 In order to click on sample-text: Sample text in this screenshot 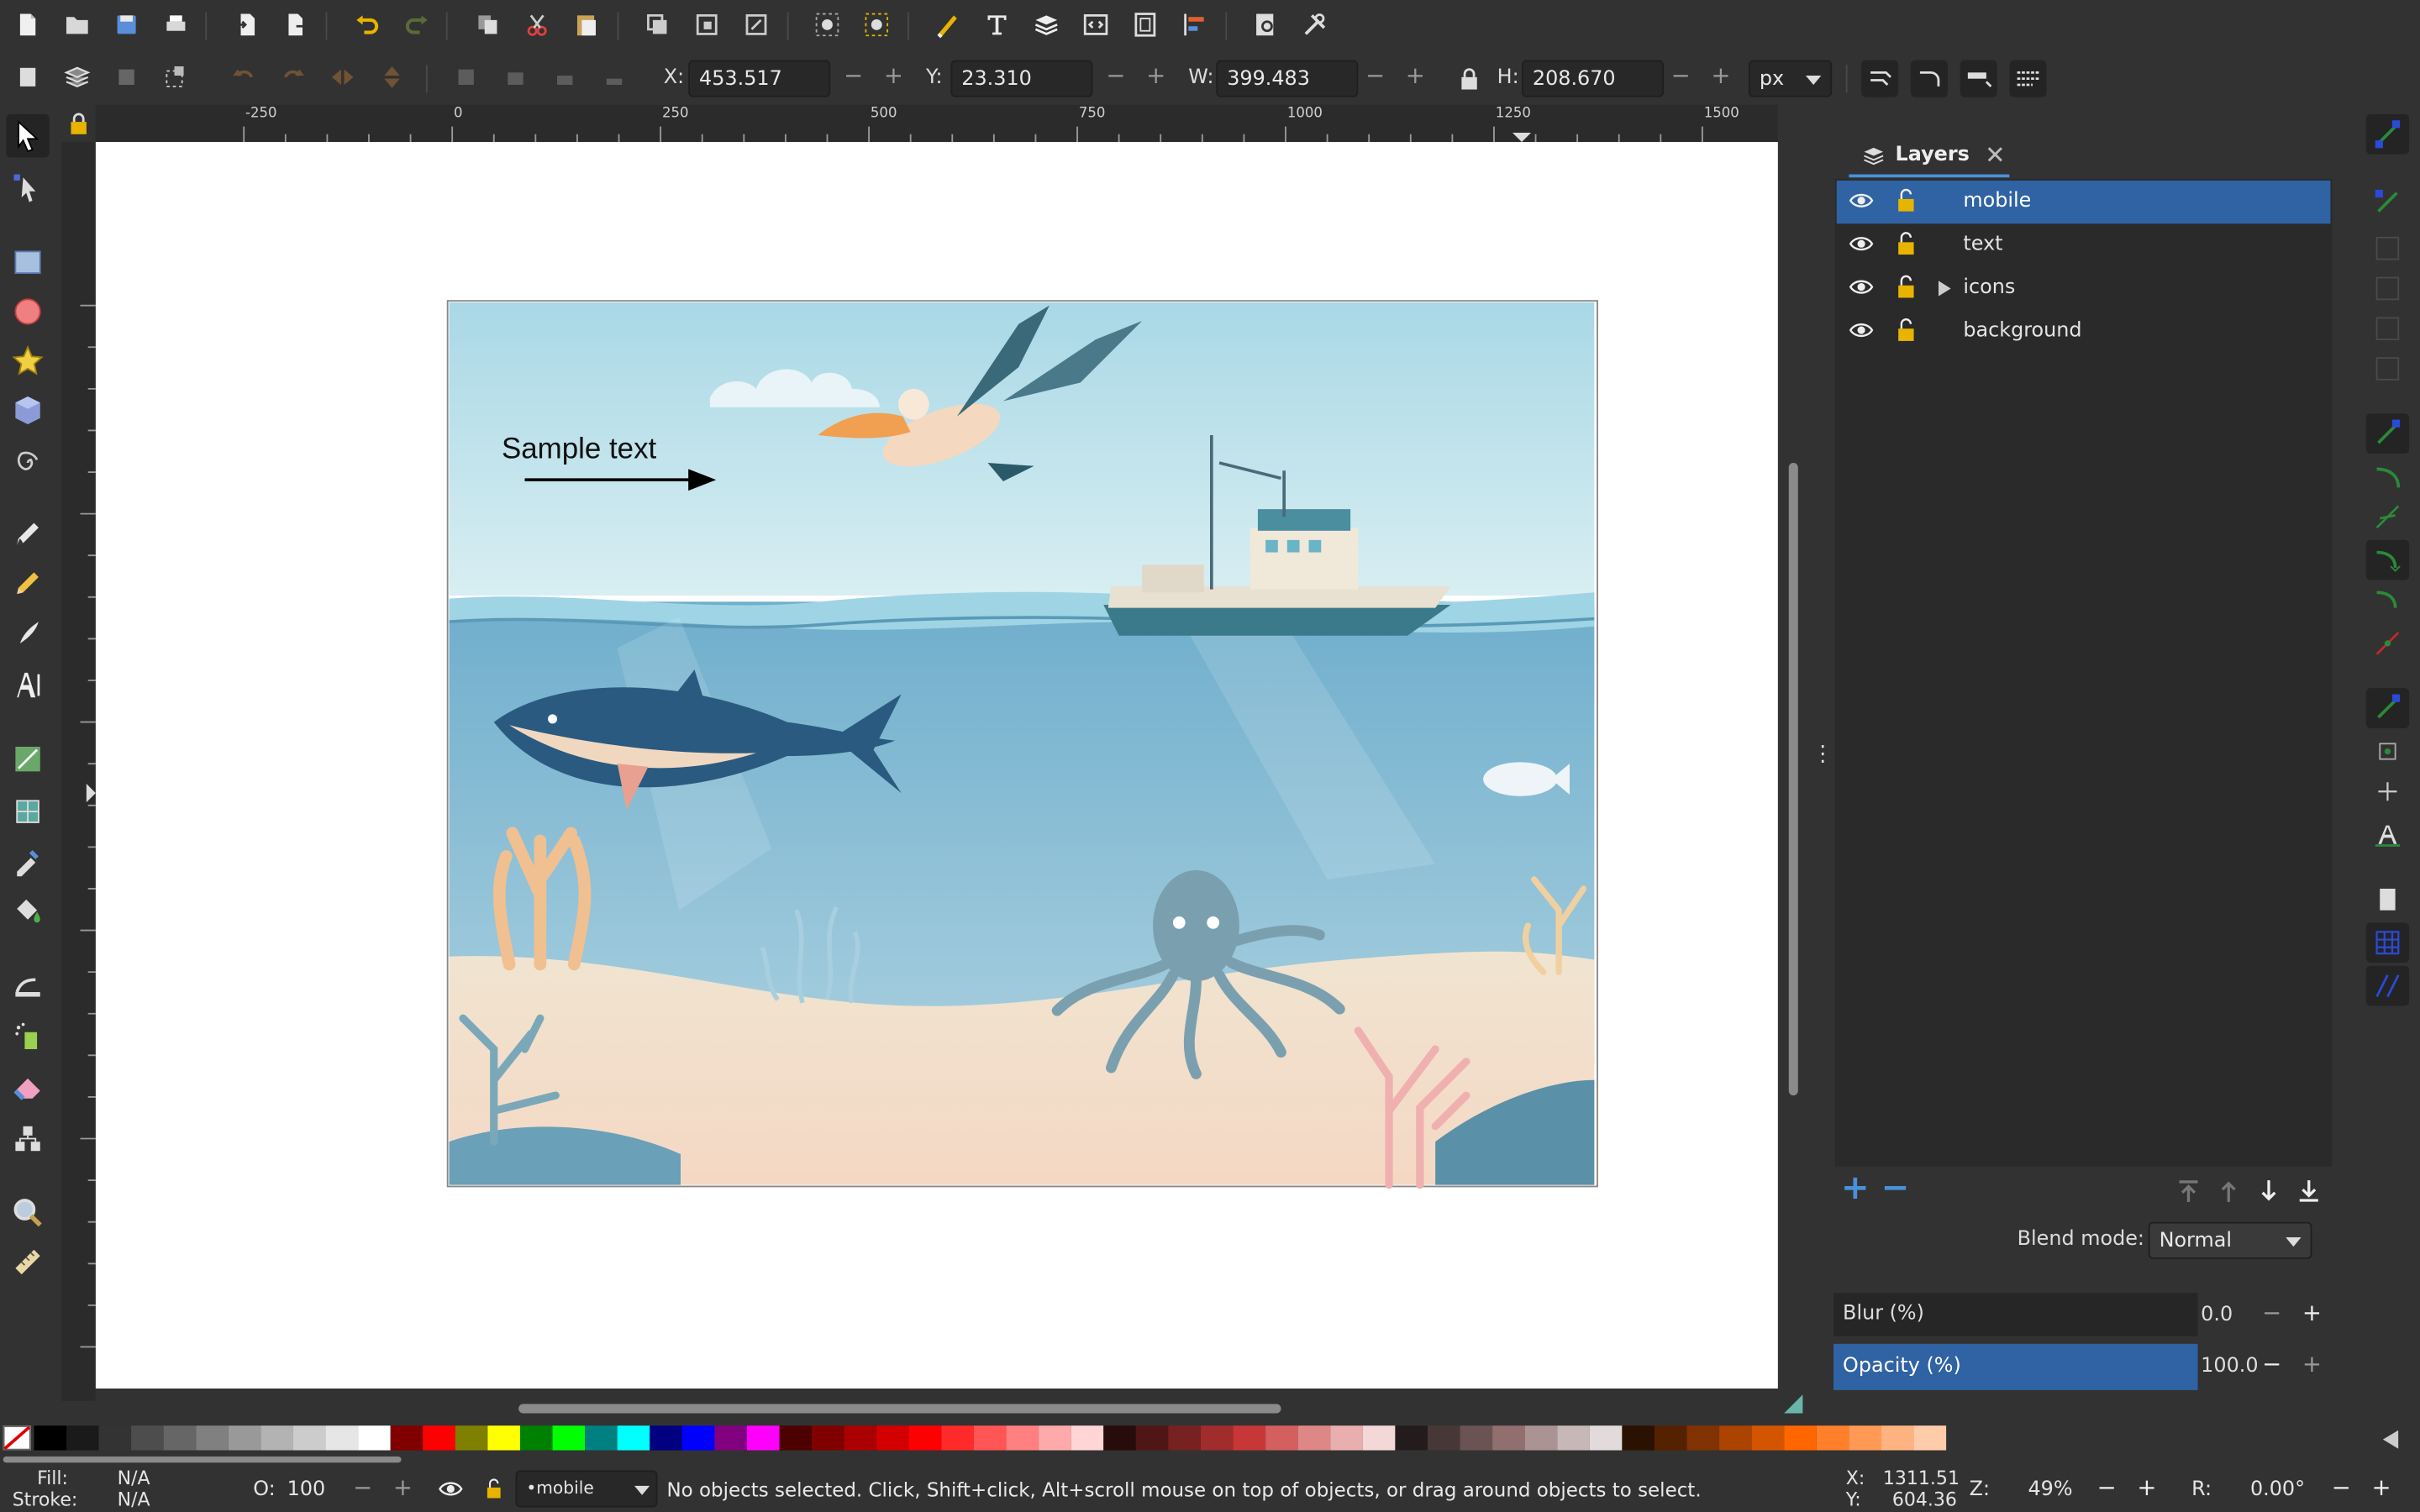, I will do `click(579, 450)`.